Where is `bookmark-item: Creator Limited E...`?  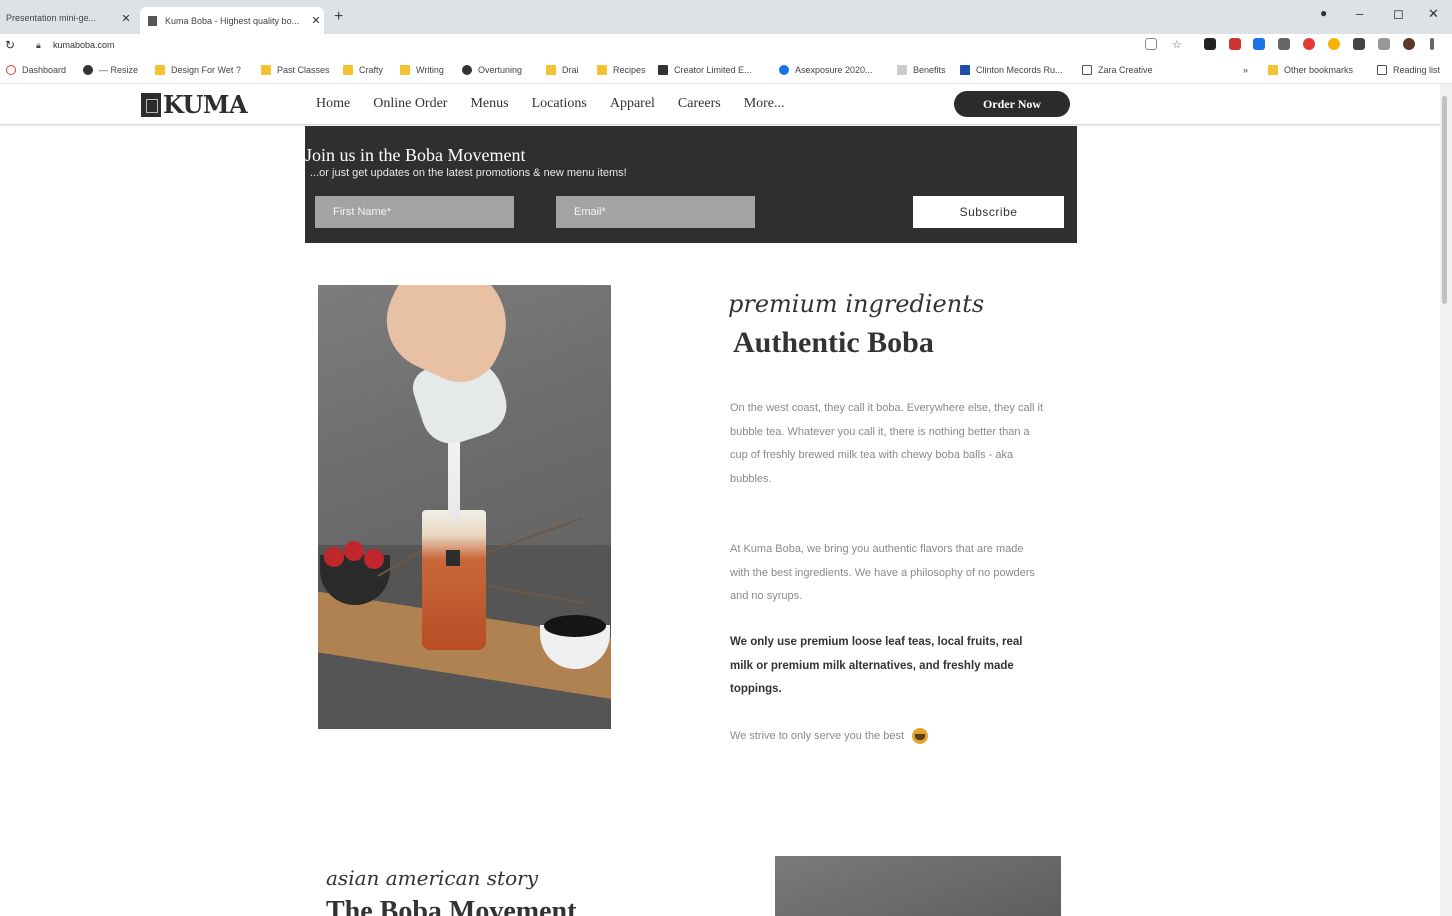
bookmark-item: Creator Limited E... is located at coordinates (705, 70).